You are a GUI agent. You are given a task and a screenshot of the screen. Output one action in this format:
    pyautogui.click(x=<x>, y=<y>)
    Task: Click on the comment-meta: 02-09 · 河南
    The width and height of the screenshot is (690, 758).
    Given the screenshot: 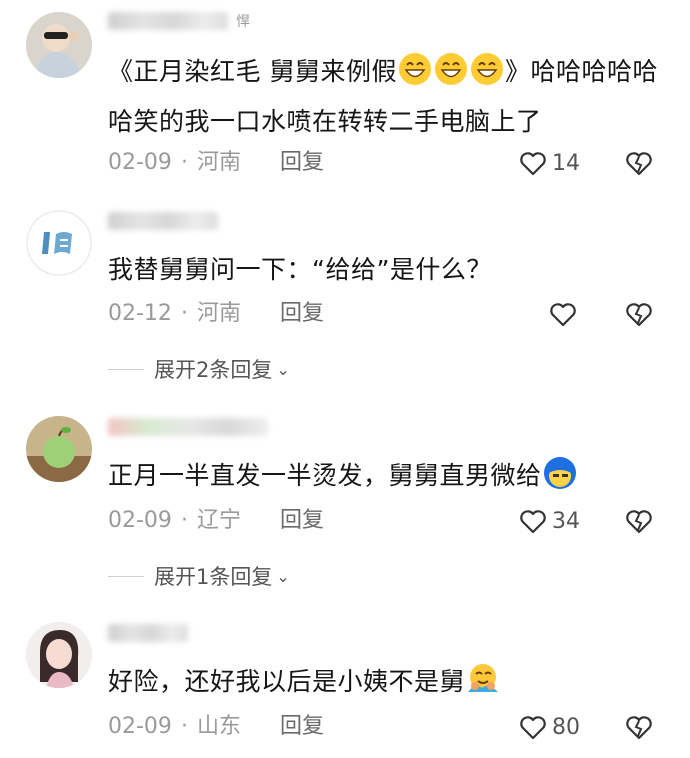 What is the action you would take?
    pyautogui.click(x=174, y=163)
    